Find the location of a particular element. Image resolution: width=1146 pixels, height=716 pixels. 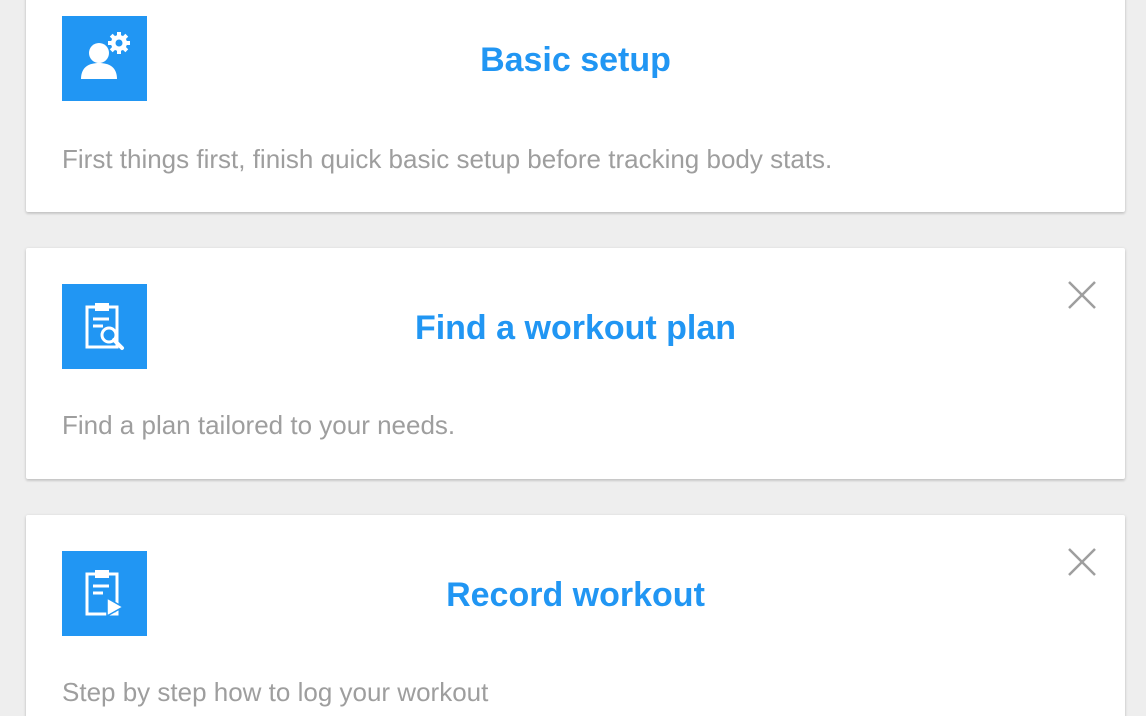

card-title: Basic setup is located at coordinates (575, 60).